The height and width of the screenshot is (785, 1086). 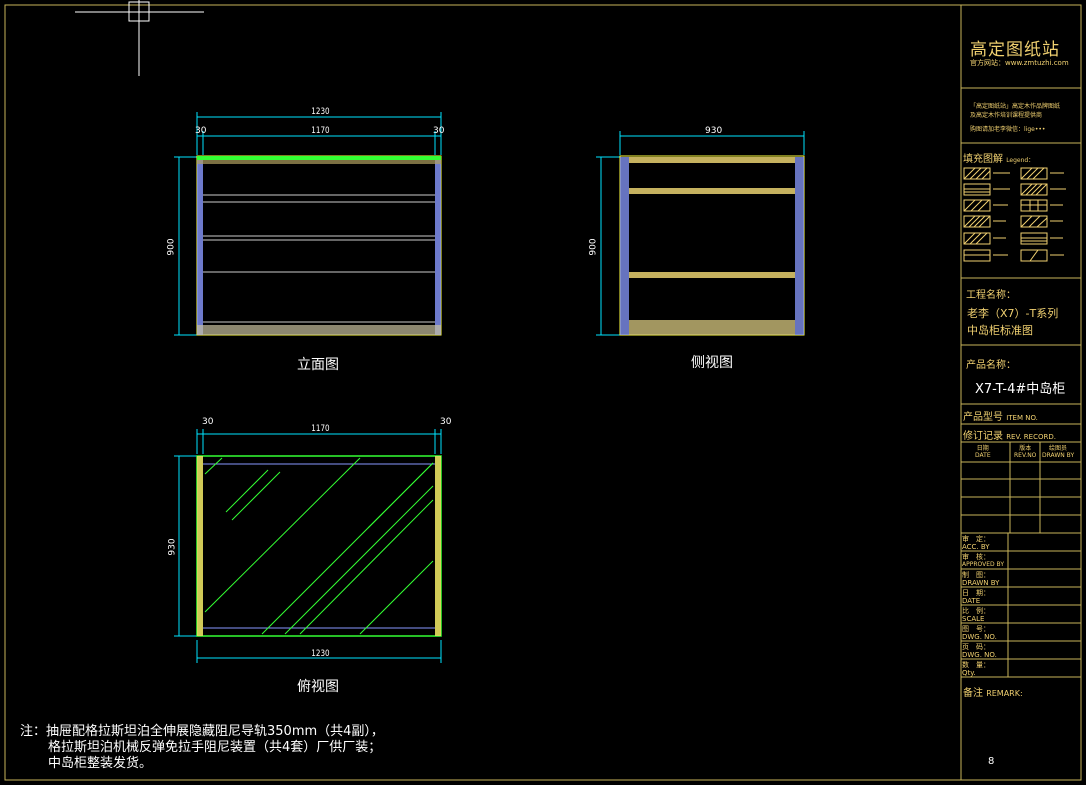 I want to click on brand-desc-1: 「高定图纸站」高定木作品牌图纸, so click(x=1015, y=106).